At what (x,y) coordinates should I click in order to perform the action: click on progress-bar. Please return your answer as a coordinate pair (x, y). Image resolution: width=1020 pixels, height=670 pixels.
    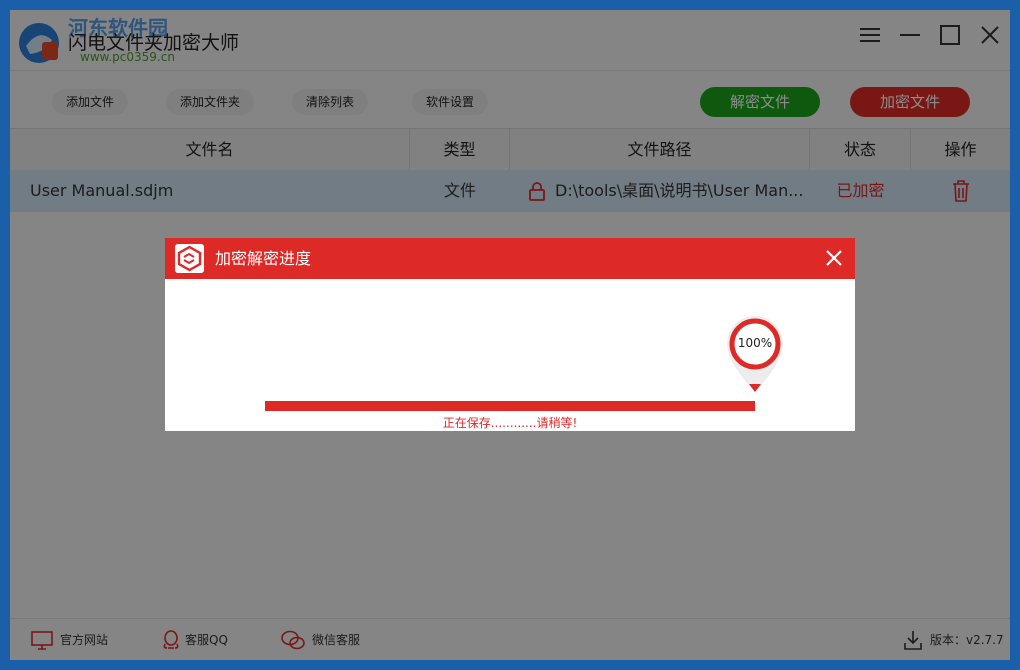
    Looking at the image, I should click on (510, 406).